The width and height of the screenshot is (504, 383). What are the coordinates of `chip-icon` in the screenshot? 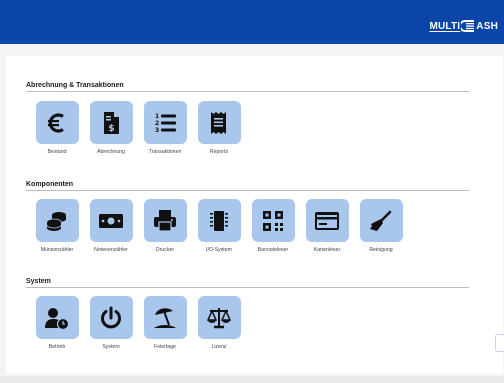 It's located at (219, 220).